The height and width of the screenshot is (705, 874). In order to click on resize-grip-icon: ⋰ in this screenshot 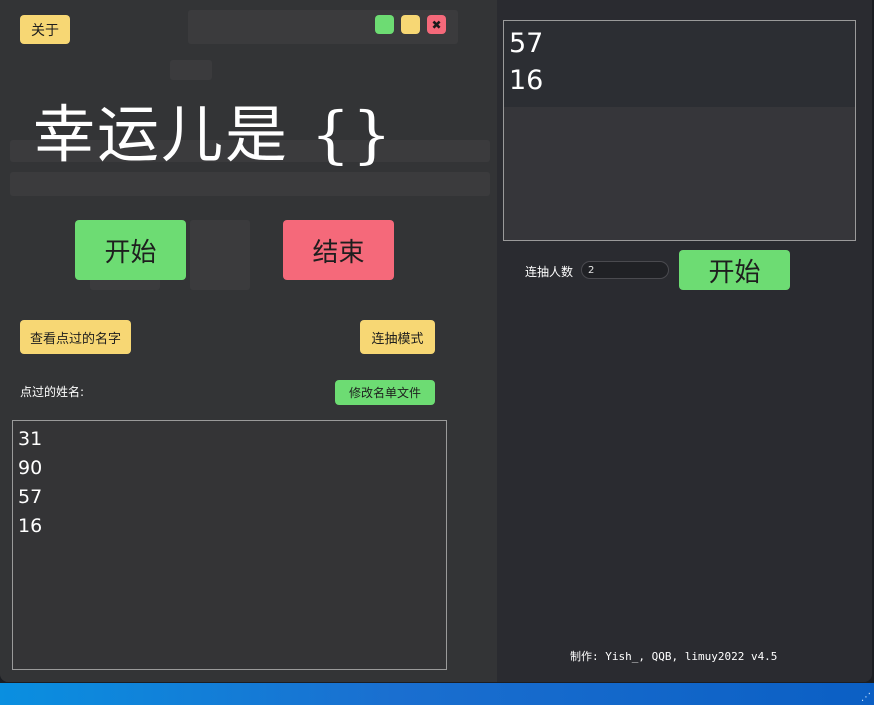, I will do `click(866, 698)`.